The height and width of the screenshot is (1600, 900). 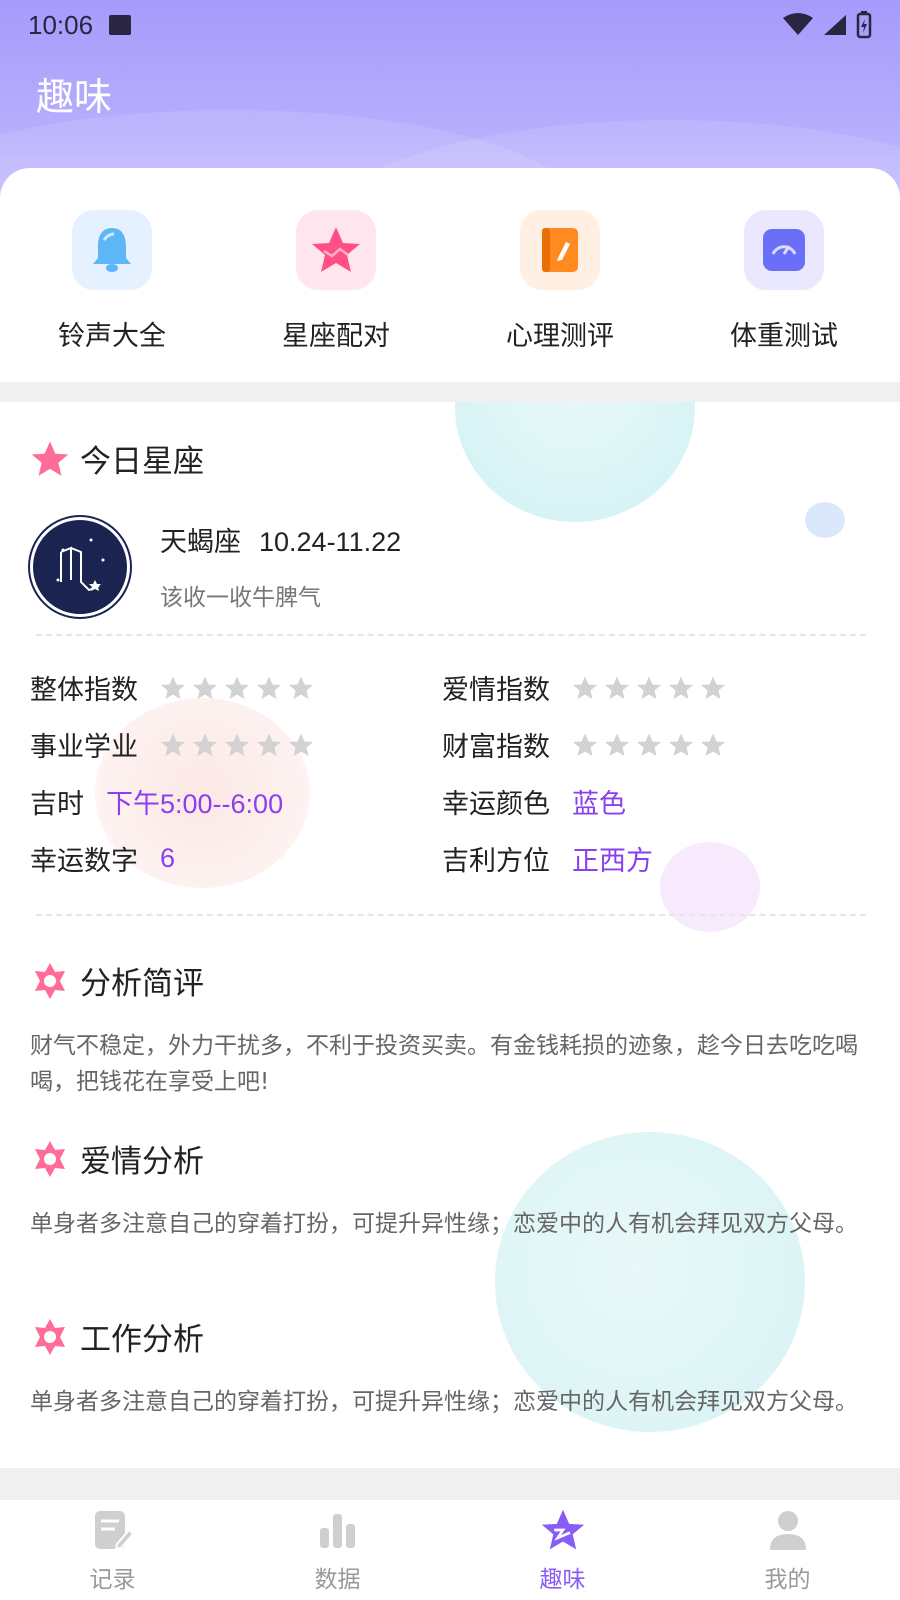 I want to click on nav-label: 记录, so click(x=112, y=1580).